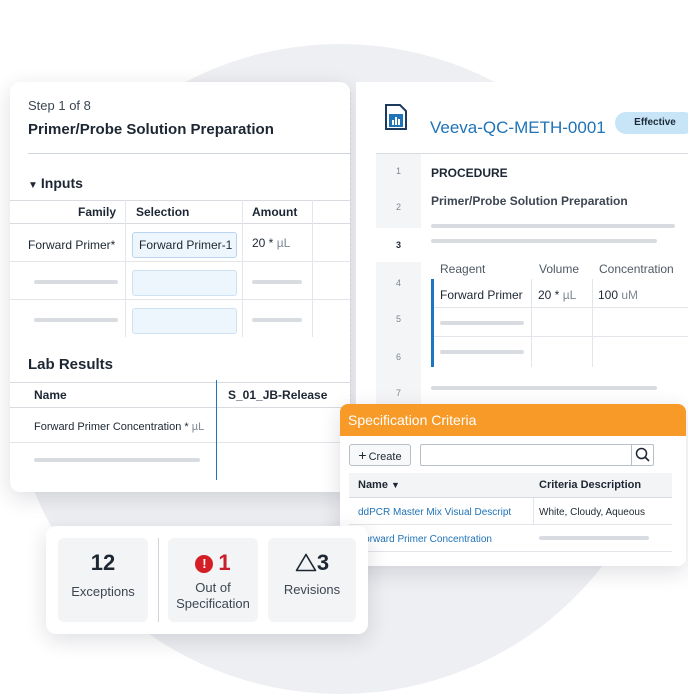 Image resolution: width=688 pixels, height=698 pixels. Describe the element at coordinates (275, 212) in the screenshot. I see `col-amount: Amount` at that location.